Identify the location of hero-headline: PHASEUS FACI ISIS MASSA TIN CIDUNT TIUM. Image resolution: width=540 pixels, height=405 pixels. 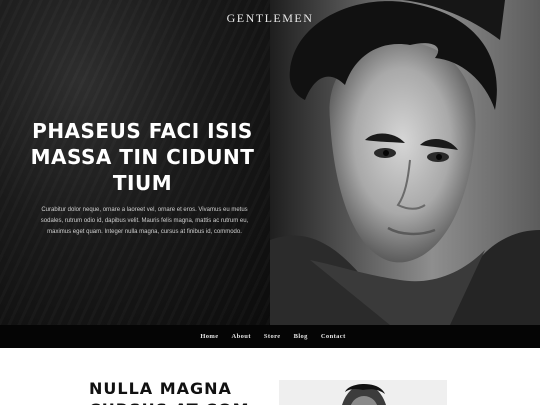
(142, 157).